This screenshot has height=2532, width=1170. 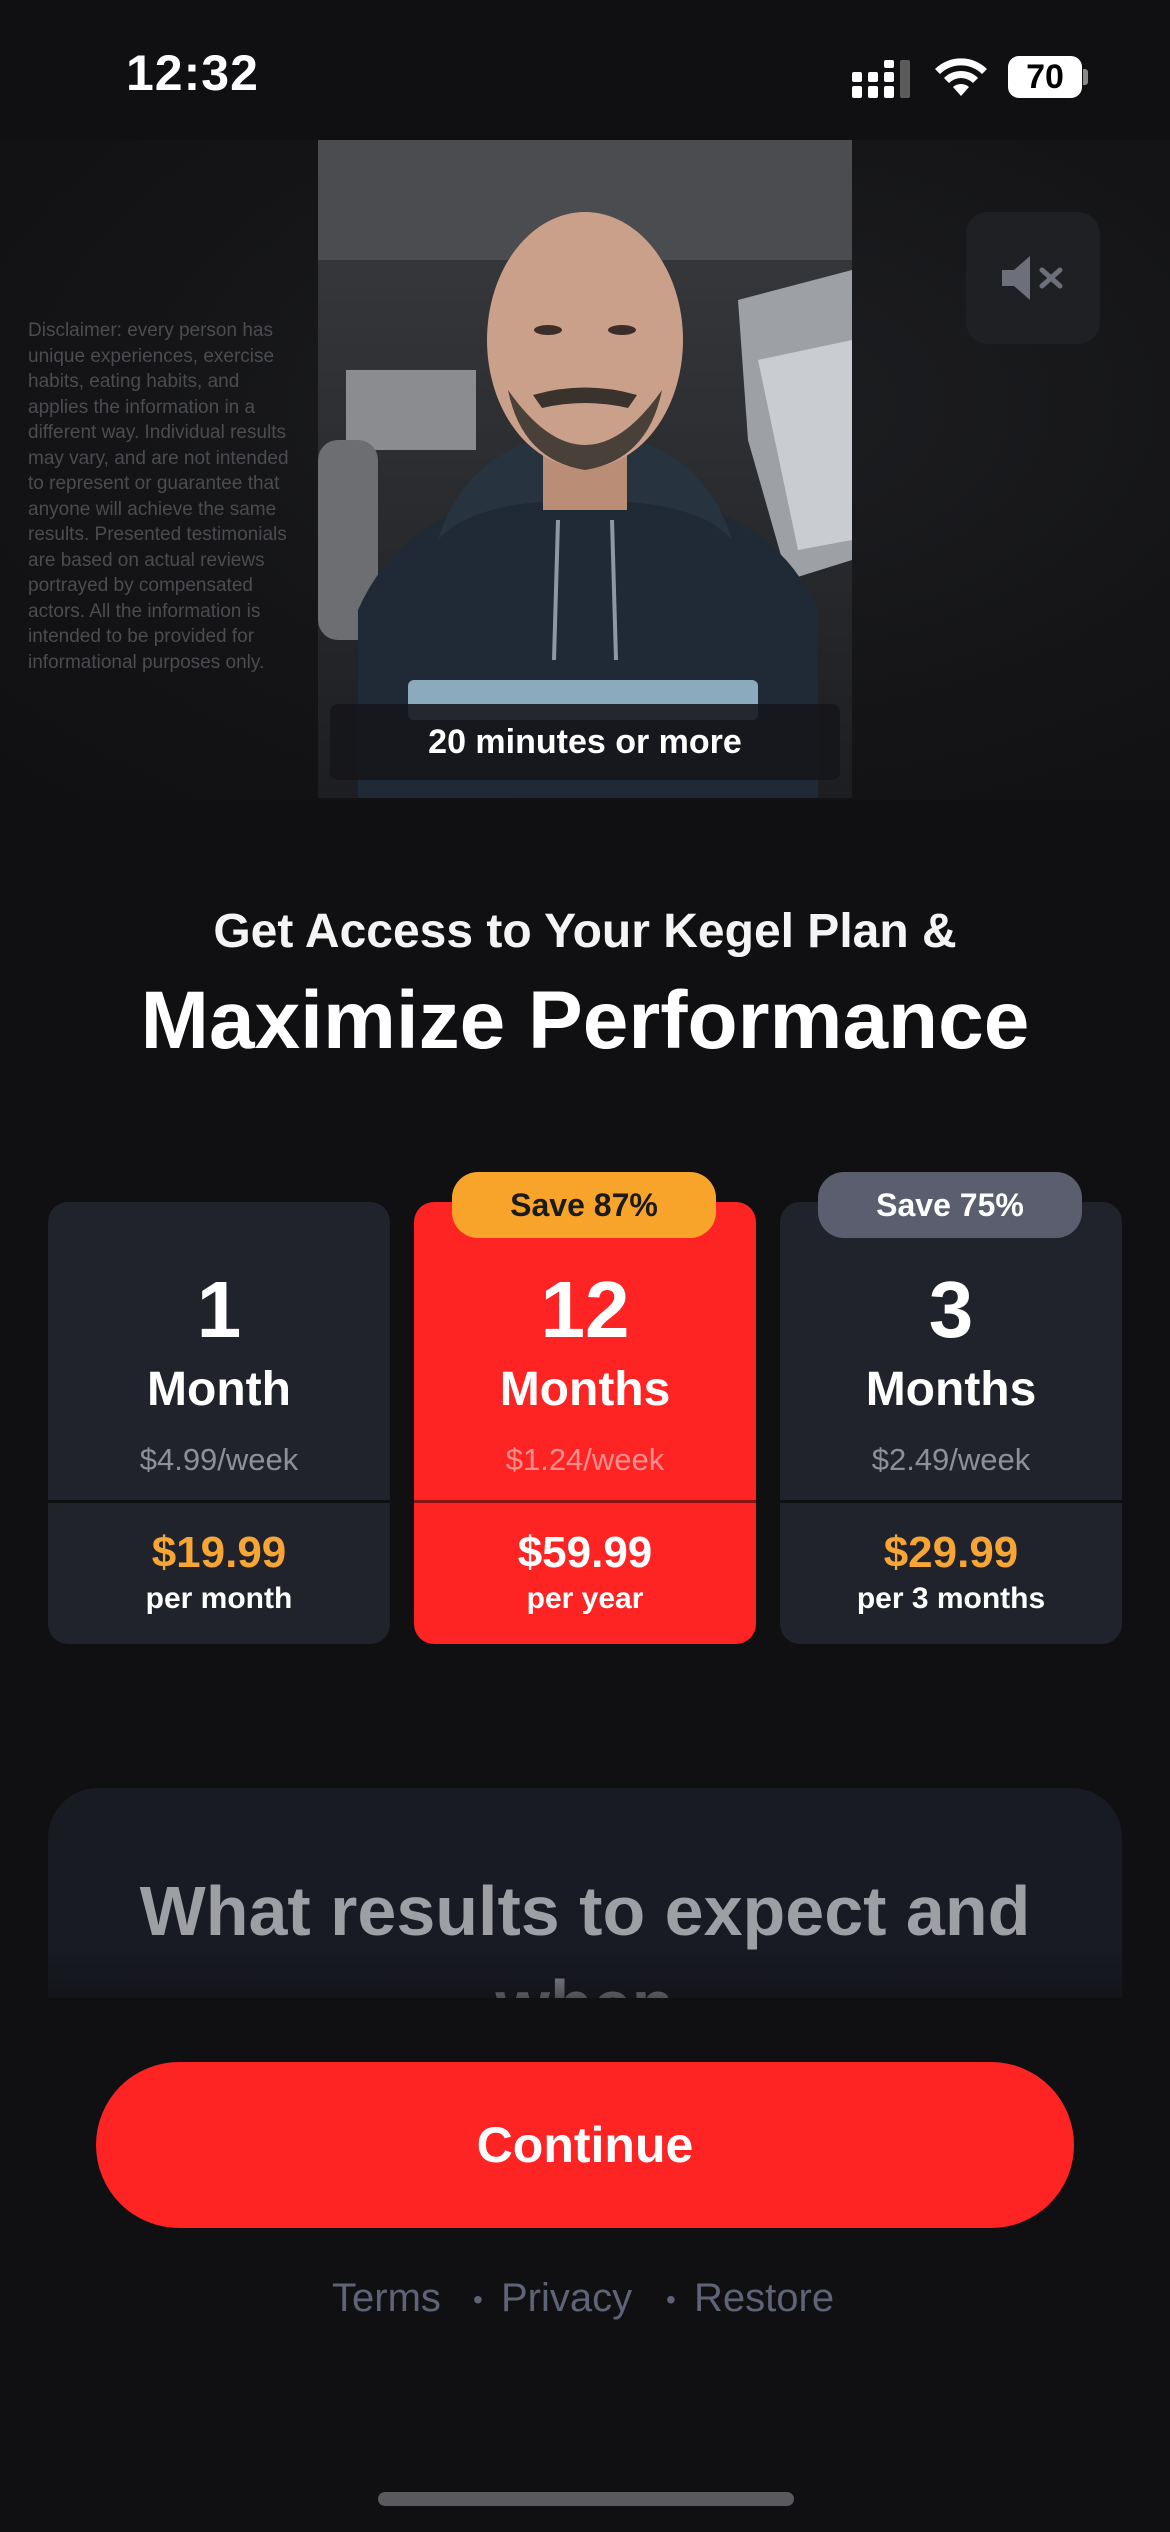 I want to click on plan-unit: Month, so click(x=219, y=1389).